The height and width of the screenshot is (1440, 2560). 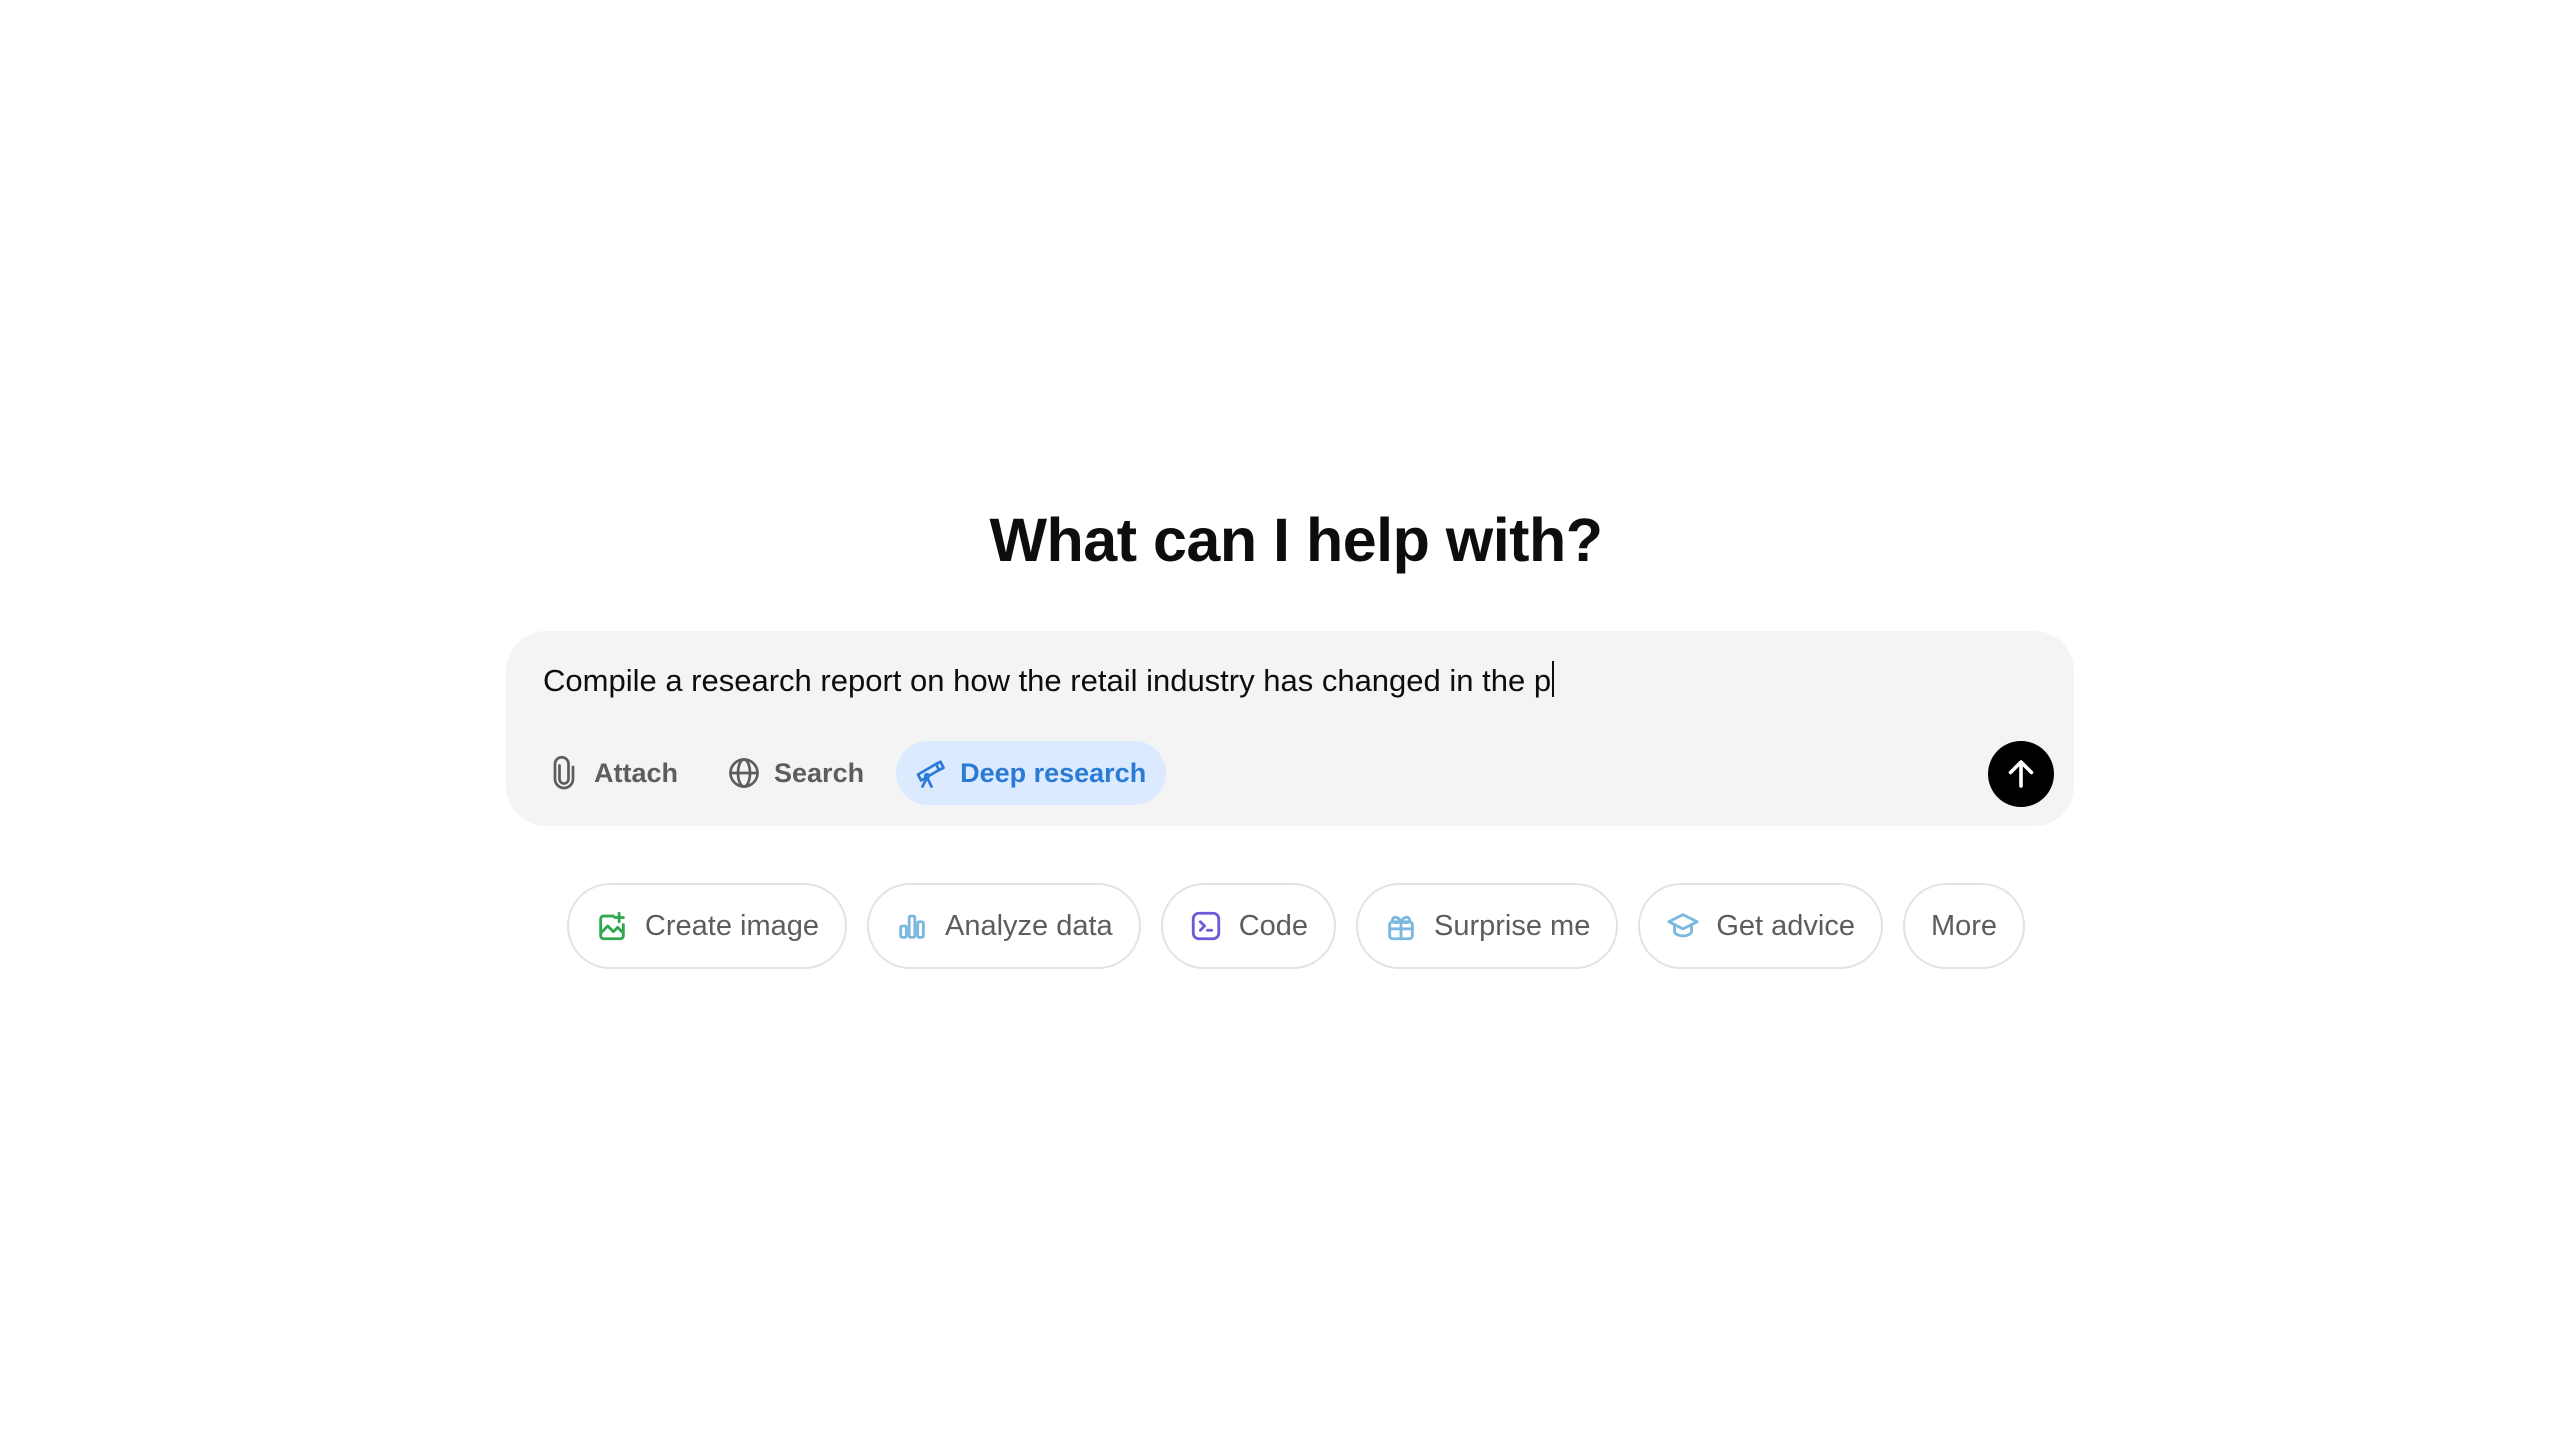 What do you see at coordinates (636, 772) in the screenshot?
I see `attach-label: Attach` at bounding box center [636, 772].